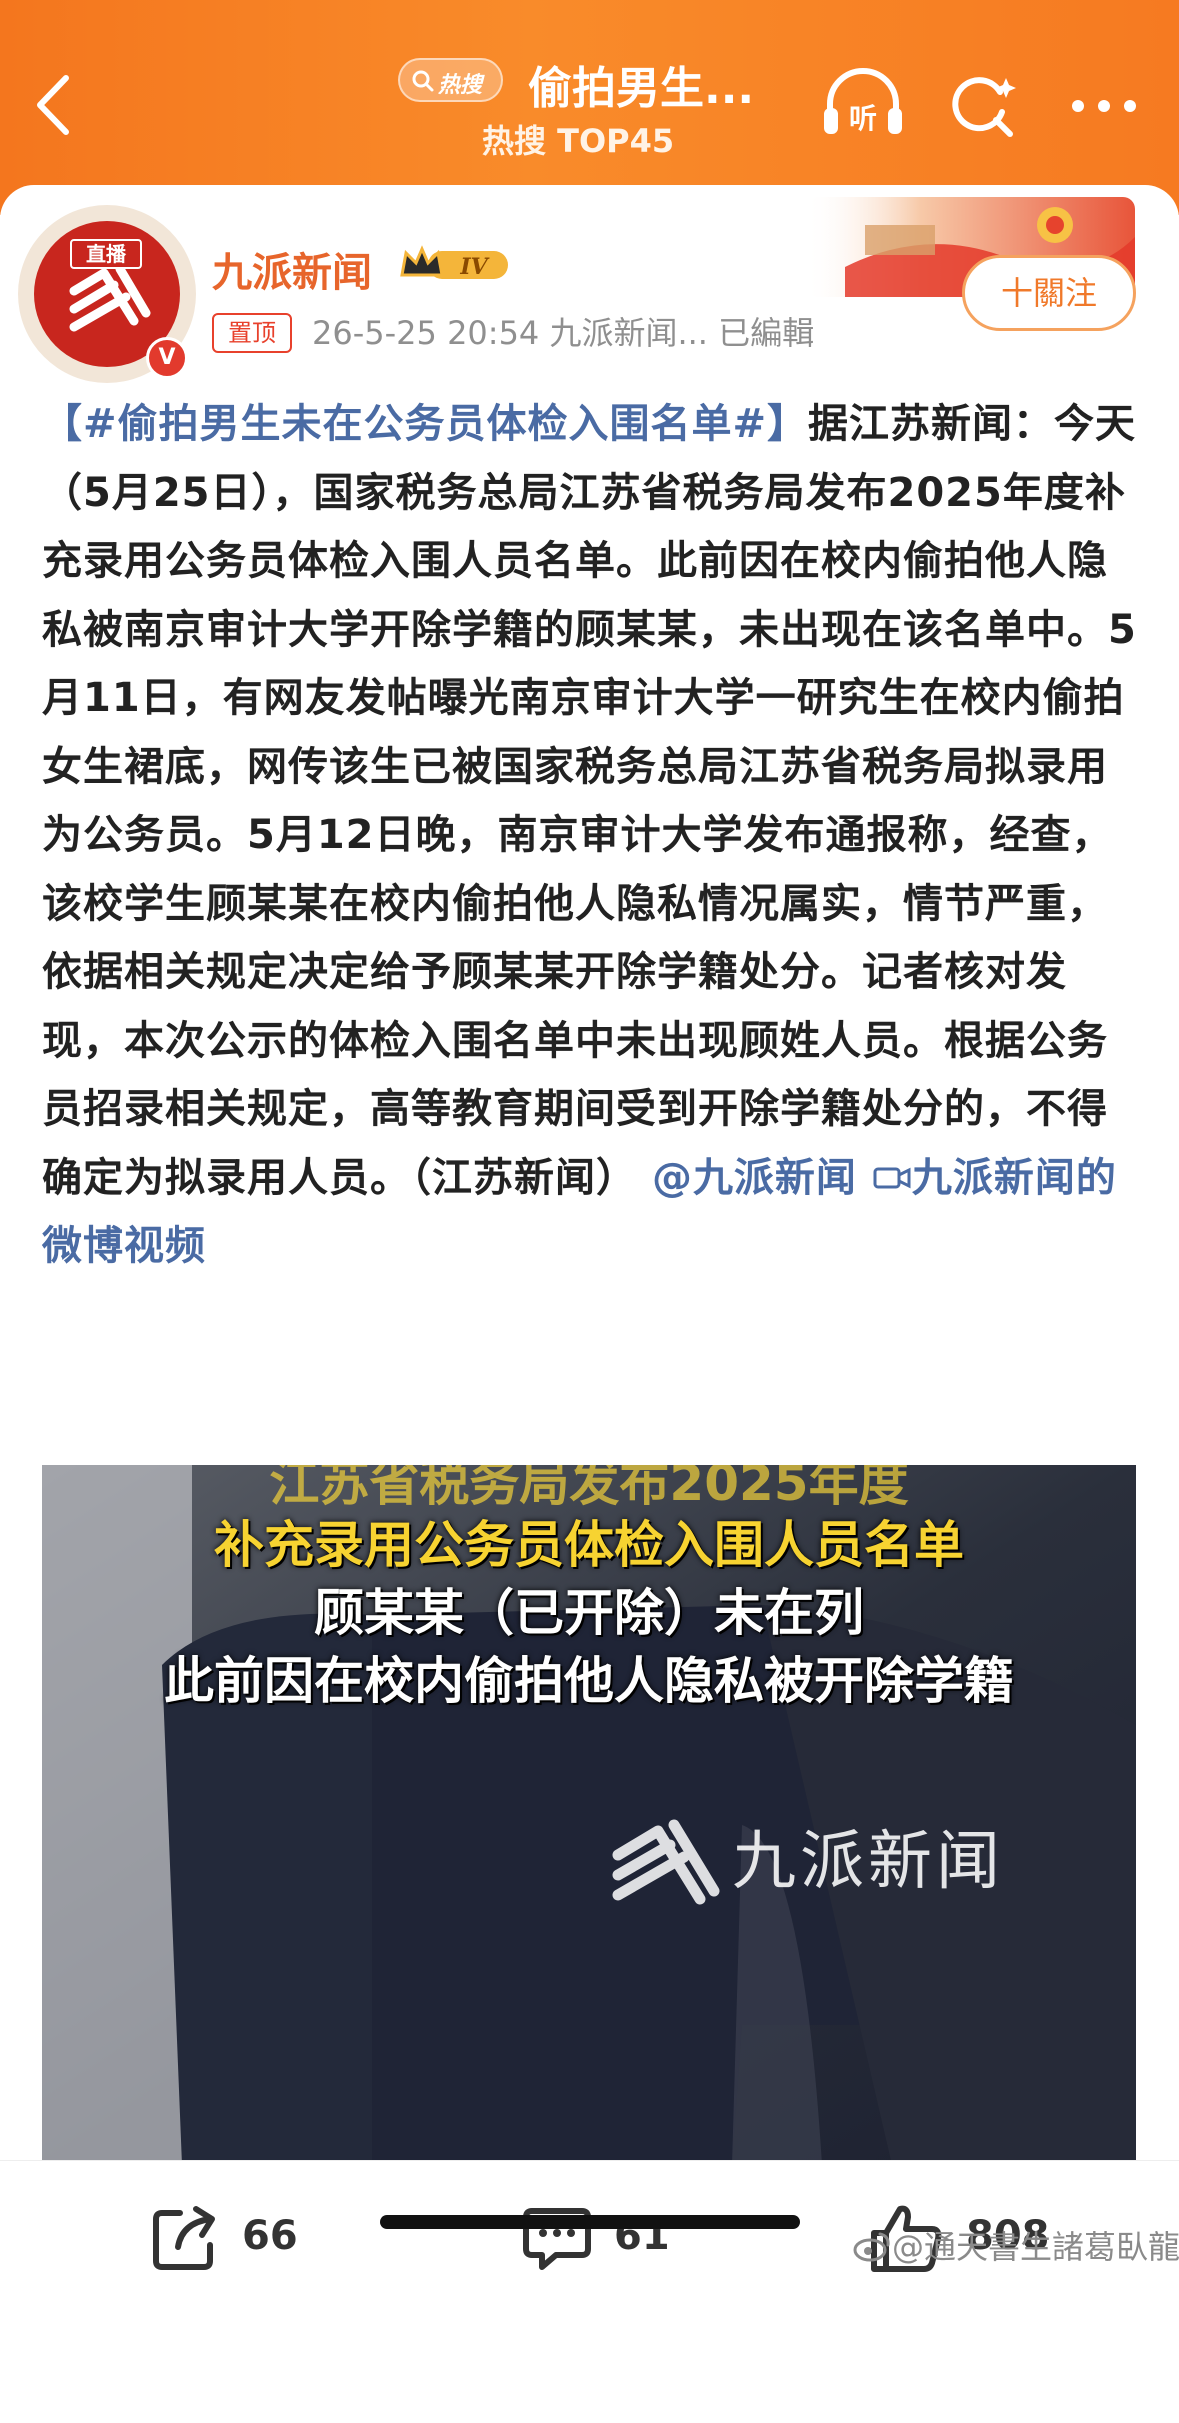  I want to click on more-dots-icon, so click(1104, 106).